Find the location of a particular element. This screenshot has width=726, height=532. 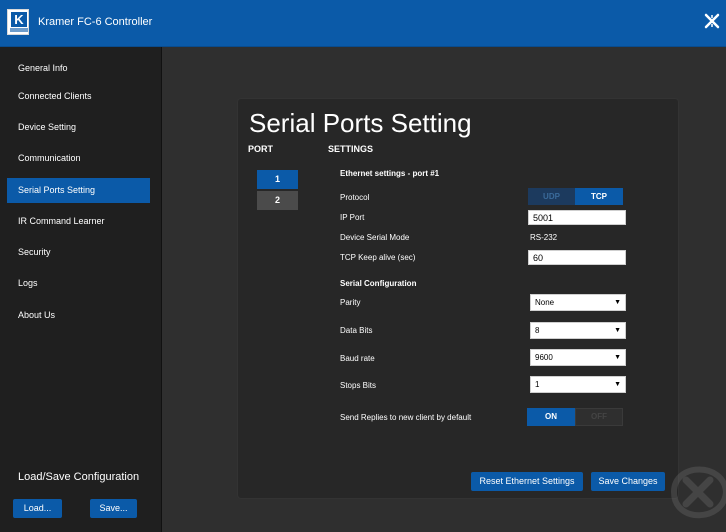

close-icon is located at coordinates (712, 21).